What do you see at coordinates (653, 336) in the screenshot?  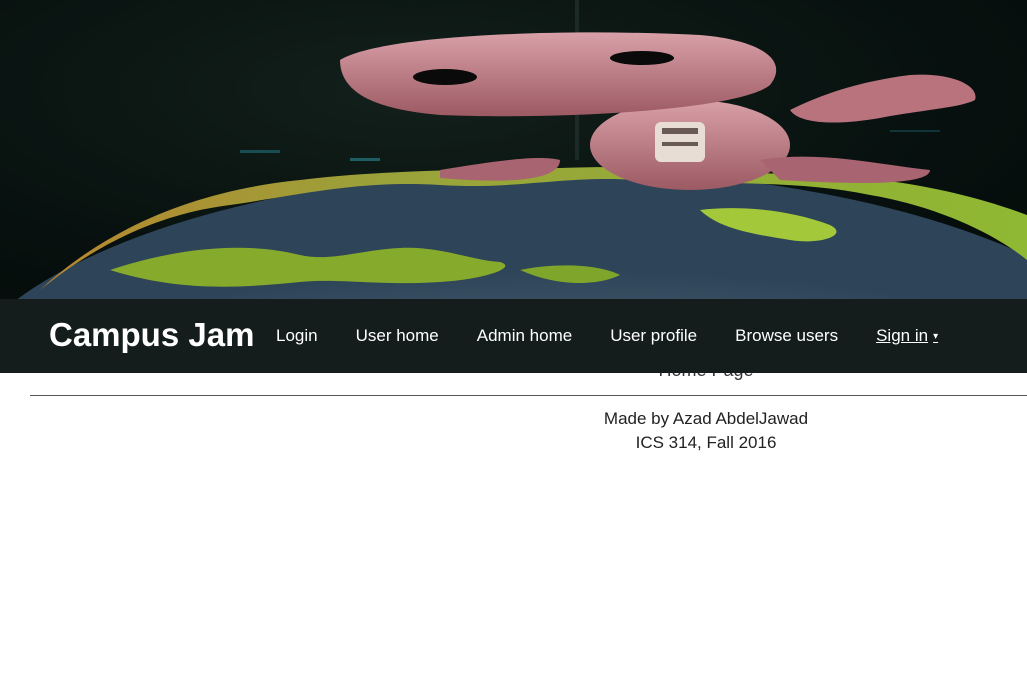 I see `nav-user-profile-link: User profile` at bounding box center [653, 336].